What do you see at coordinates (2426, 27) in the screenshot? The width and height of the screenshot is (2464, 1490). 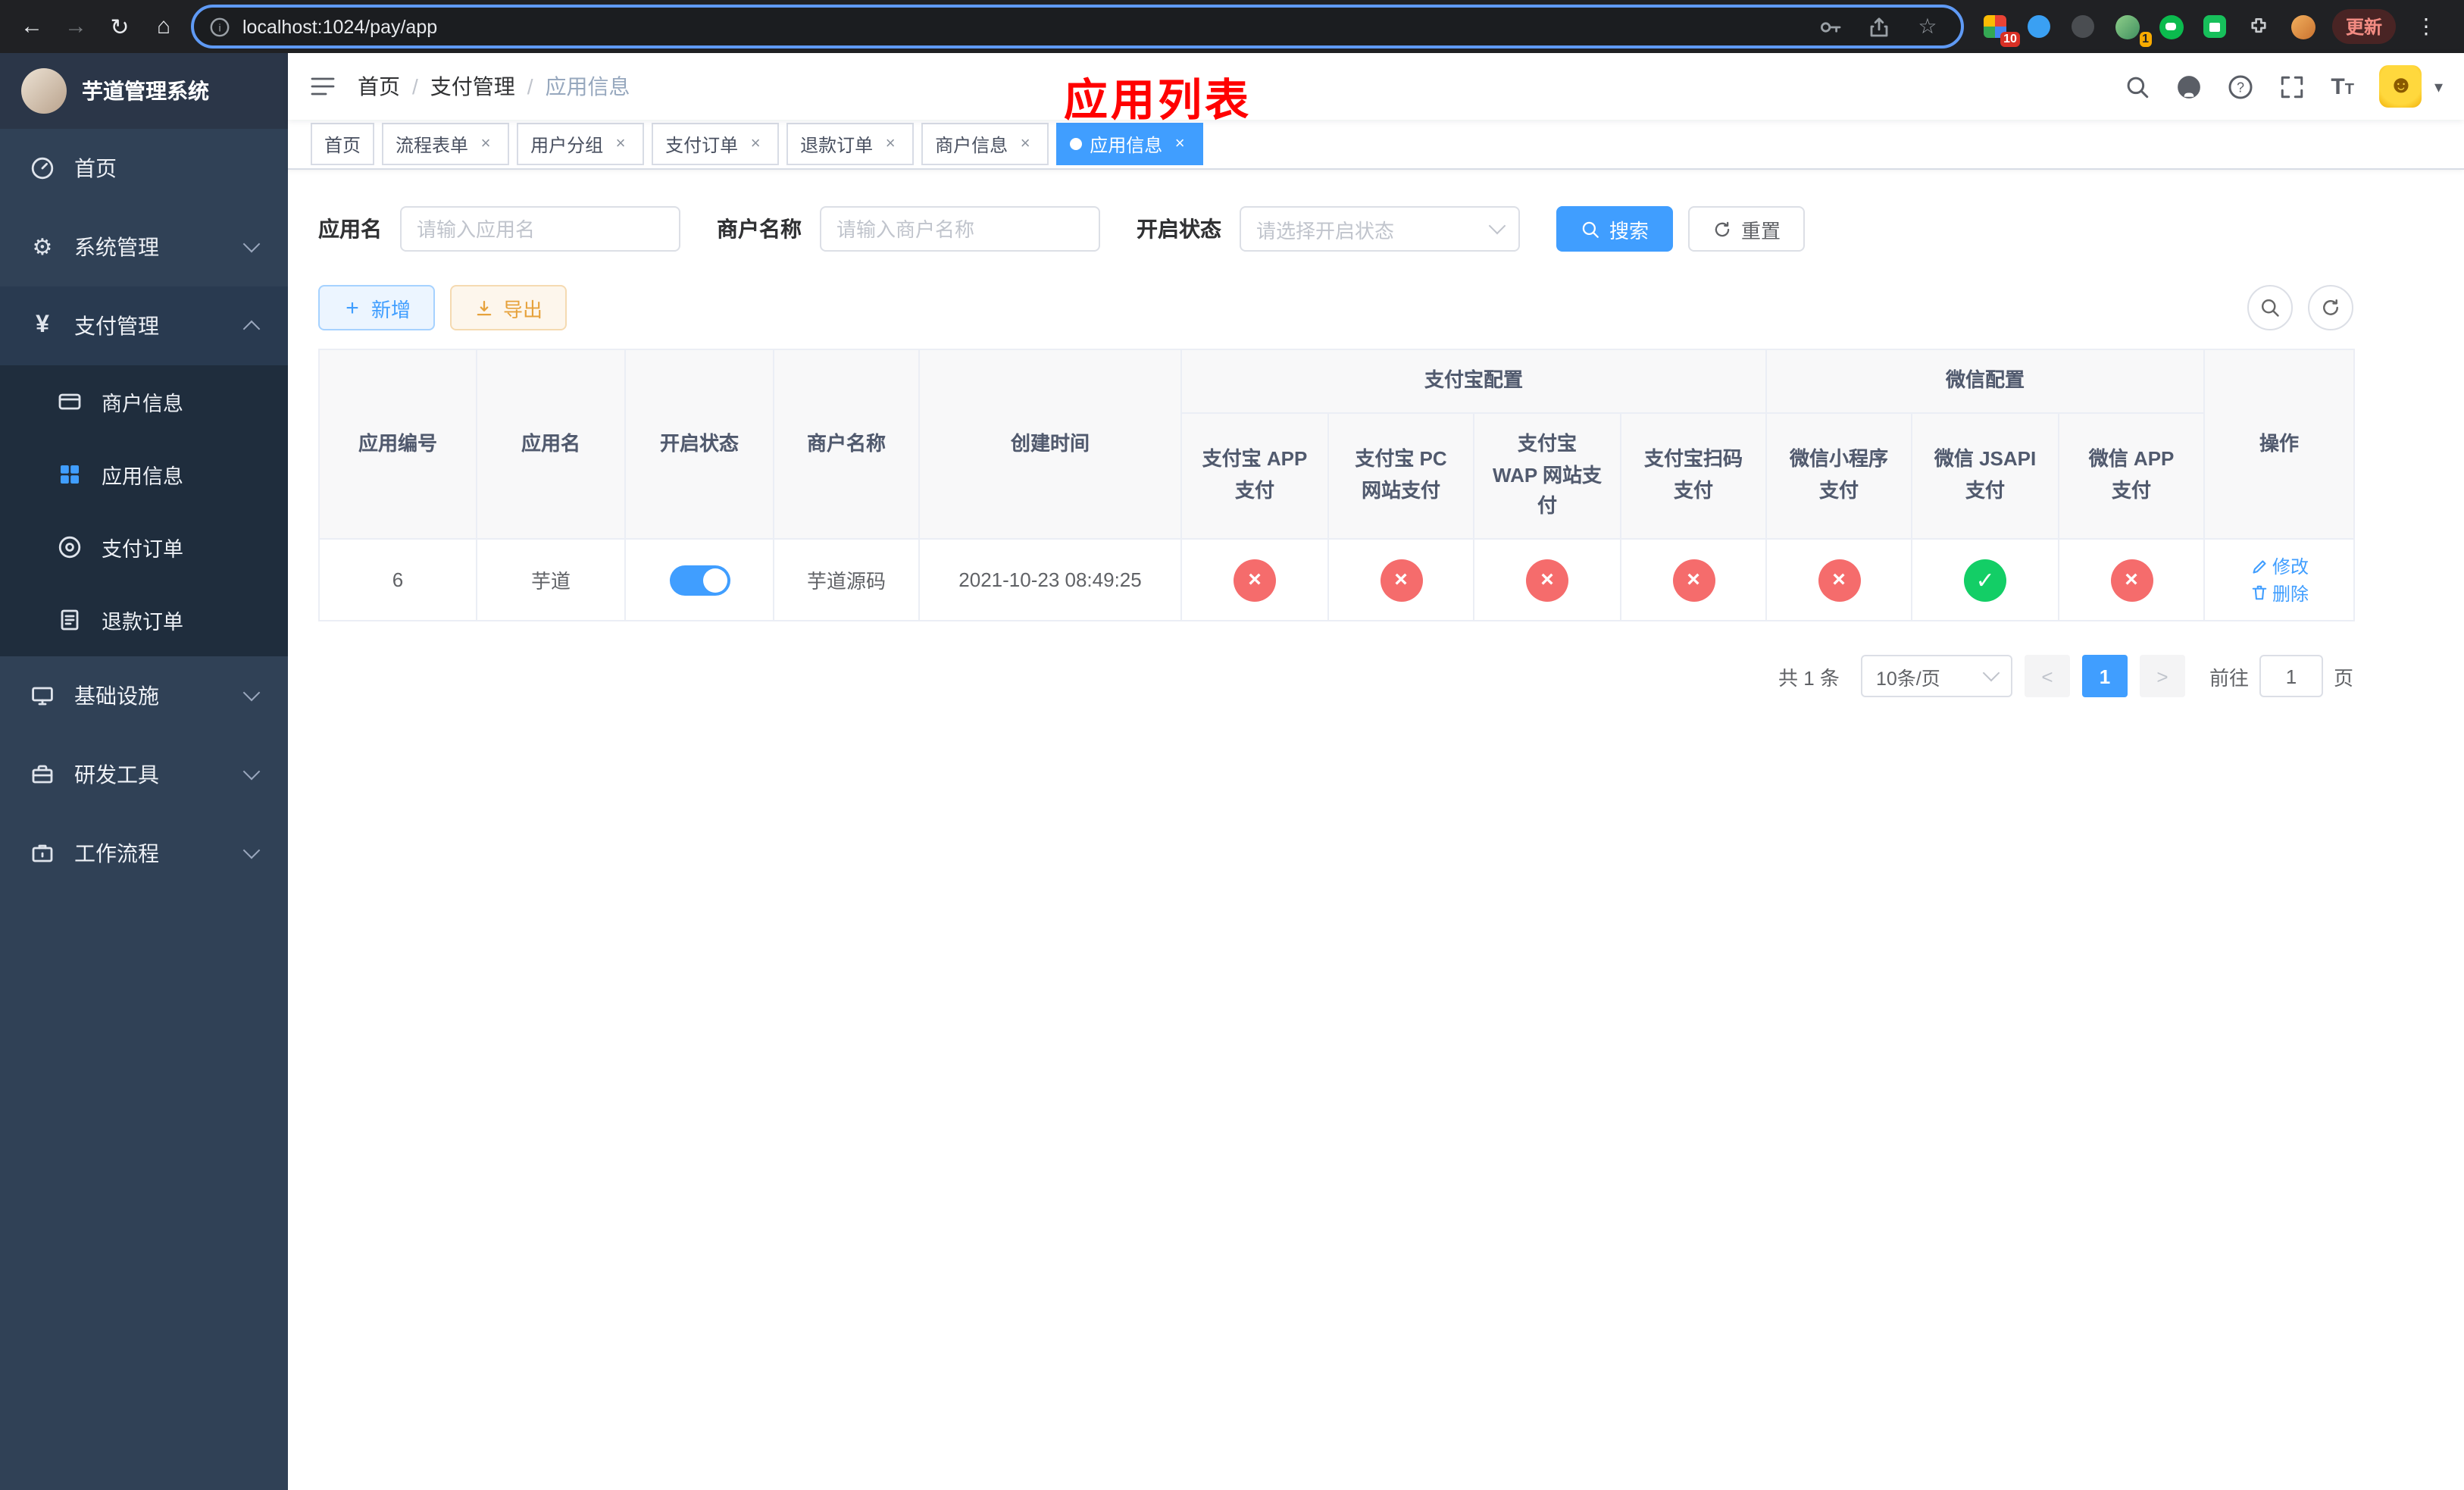 I see `chrome-menu-icon: ⋮` at bounding box center [2426, 27].